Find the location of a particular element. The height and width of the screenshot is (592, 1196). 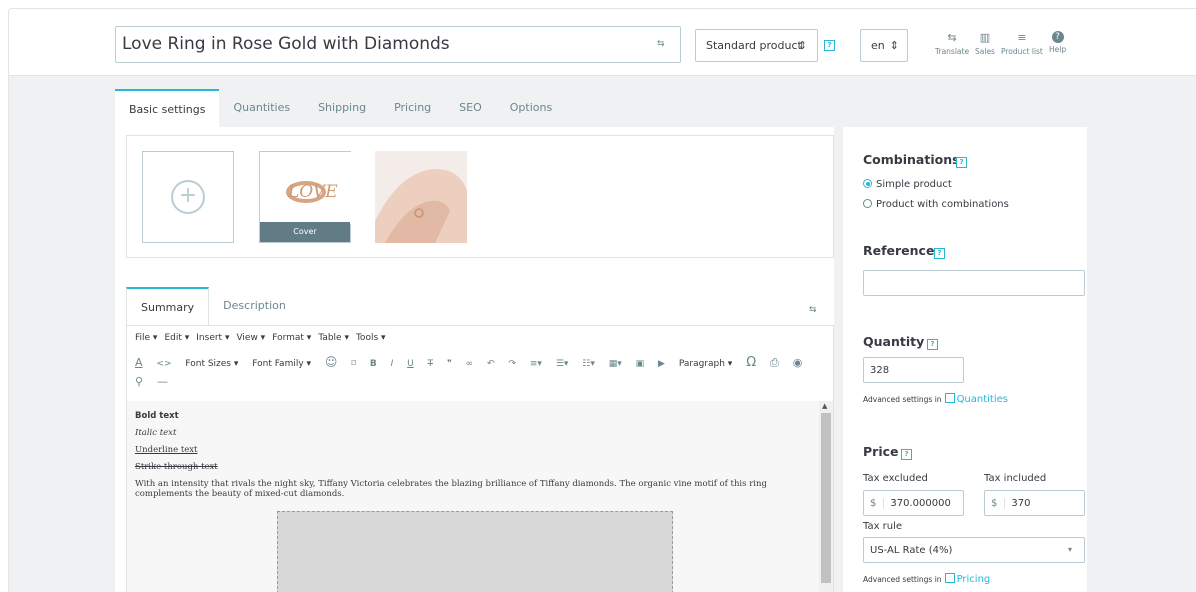

tax-excluded-label: Tax excluded is located at coordinates (895, 478).